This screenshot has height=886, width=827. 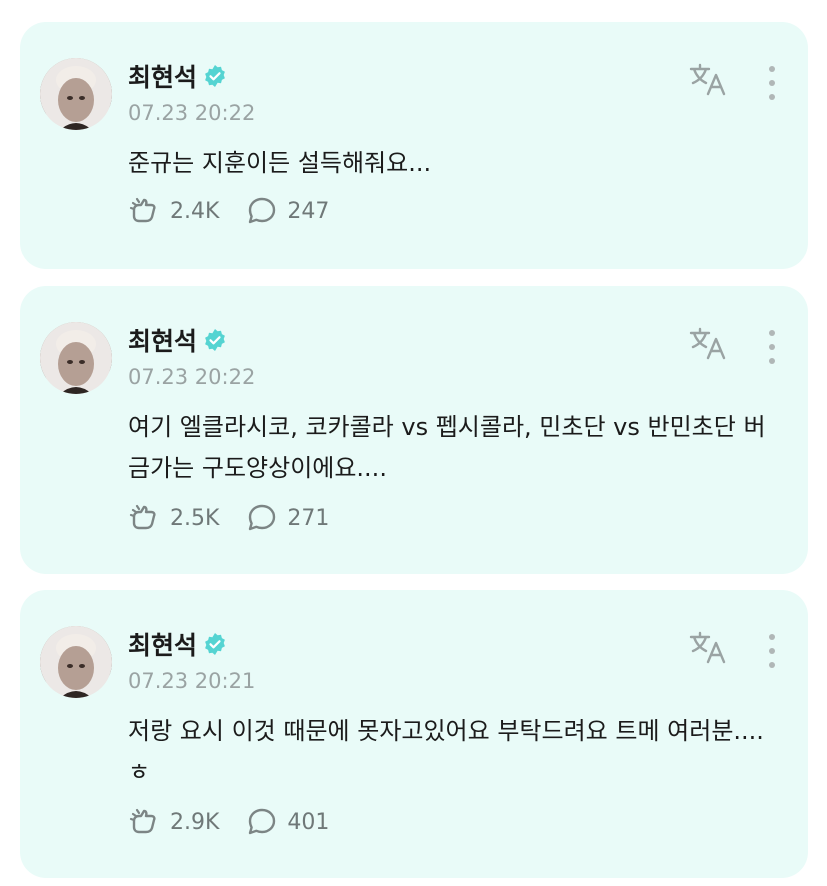 What do you see at coordinates (195, 211) in the screenshot?
I see `like-count: 2.4K` at bounding box center [195, 211].